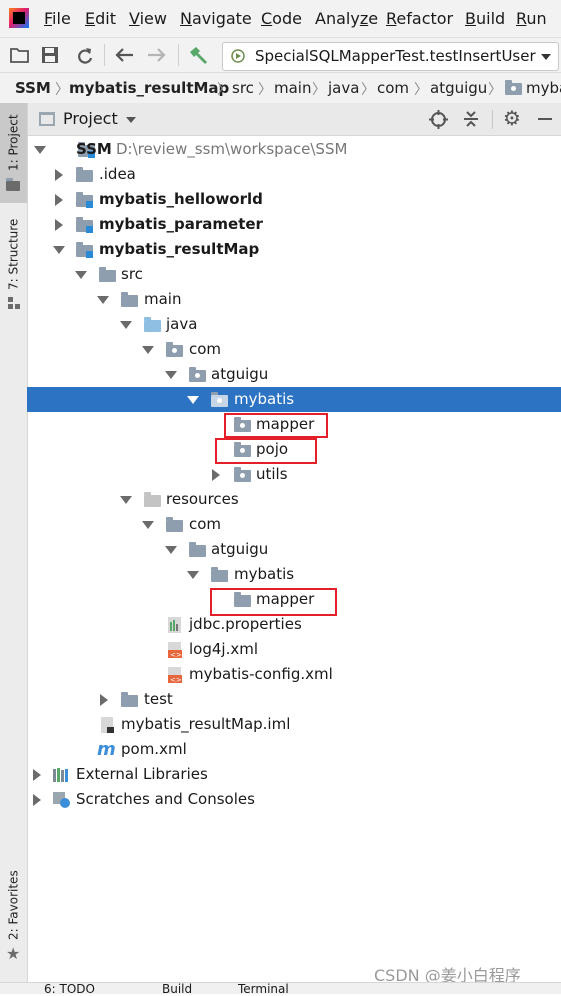  I want to click on tree-item-pom-xml: m pom.xml, so click(290, 749).